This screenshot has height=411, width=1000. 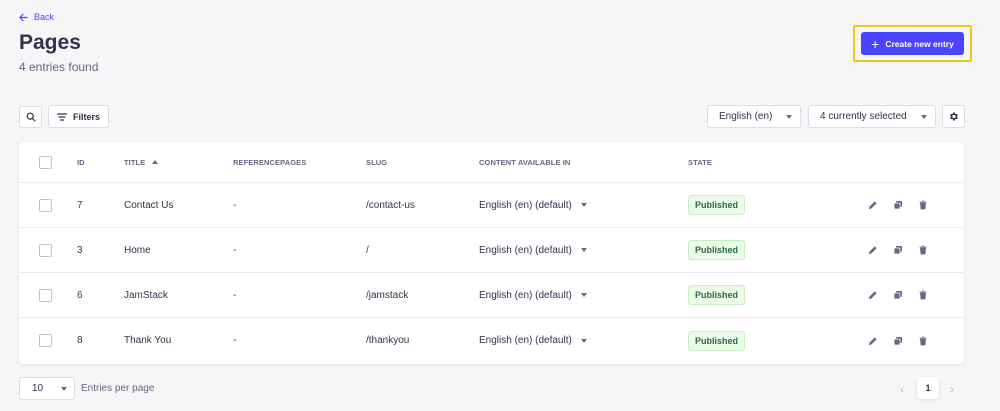 I want to click on chevron-right-icon: ›, so click(x=952, y=388).